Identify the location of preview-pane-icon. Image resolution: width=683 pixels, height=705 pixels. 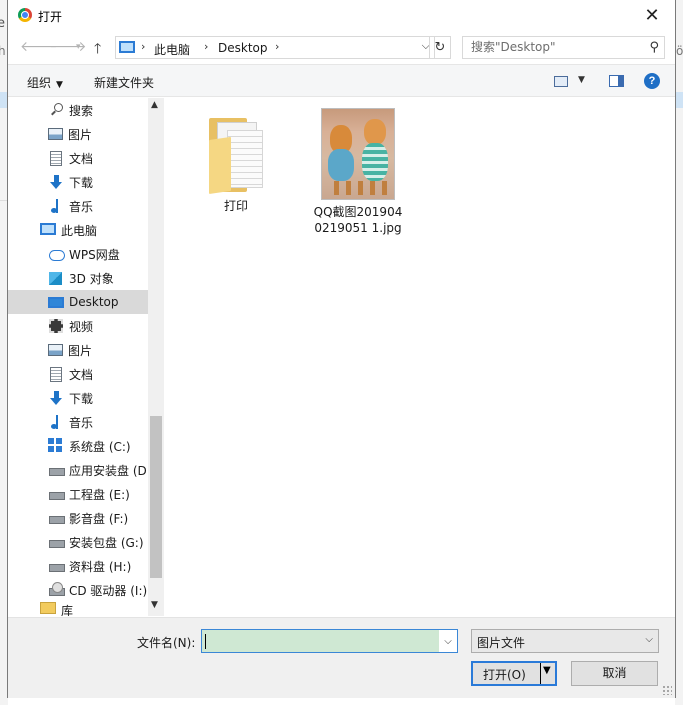
(616, 81).